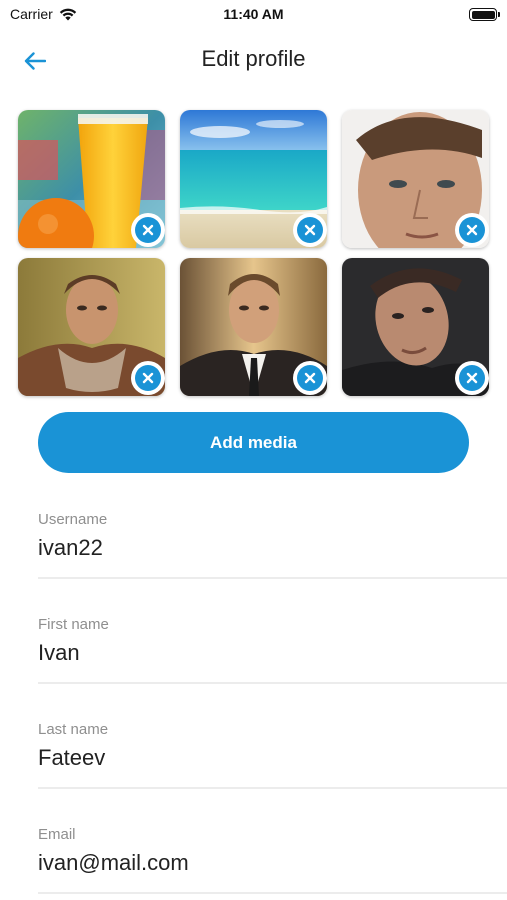  I want to click on first-name-underline, so click(272, 683).